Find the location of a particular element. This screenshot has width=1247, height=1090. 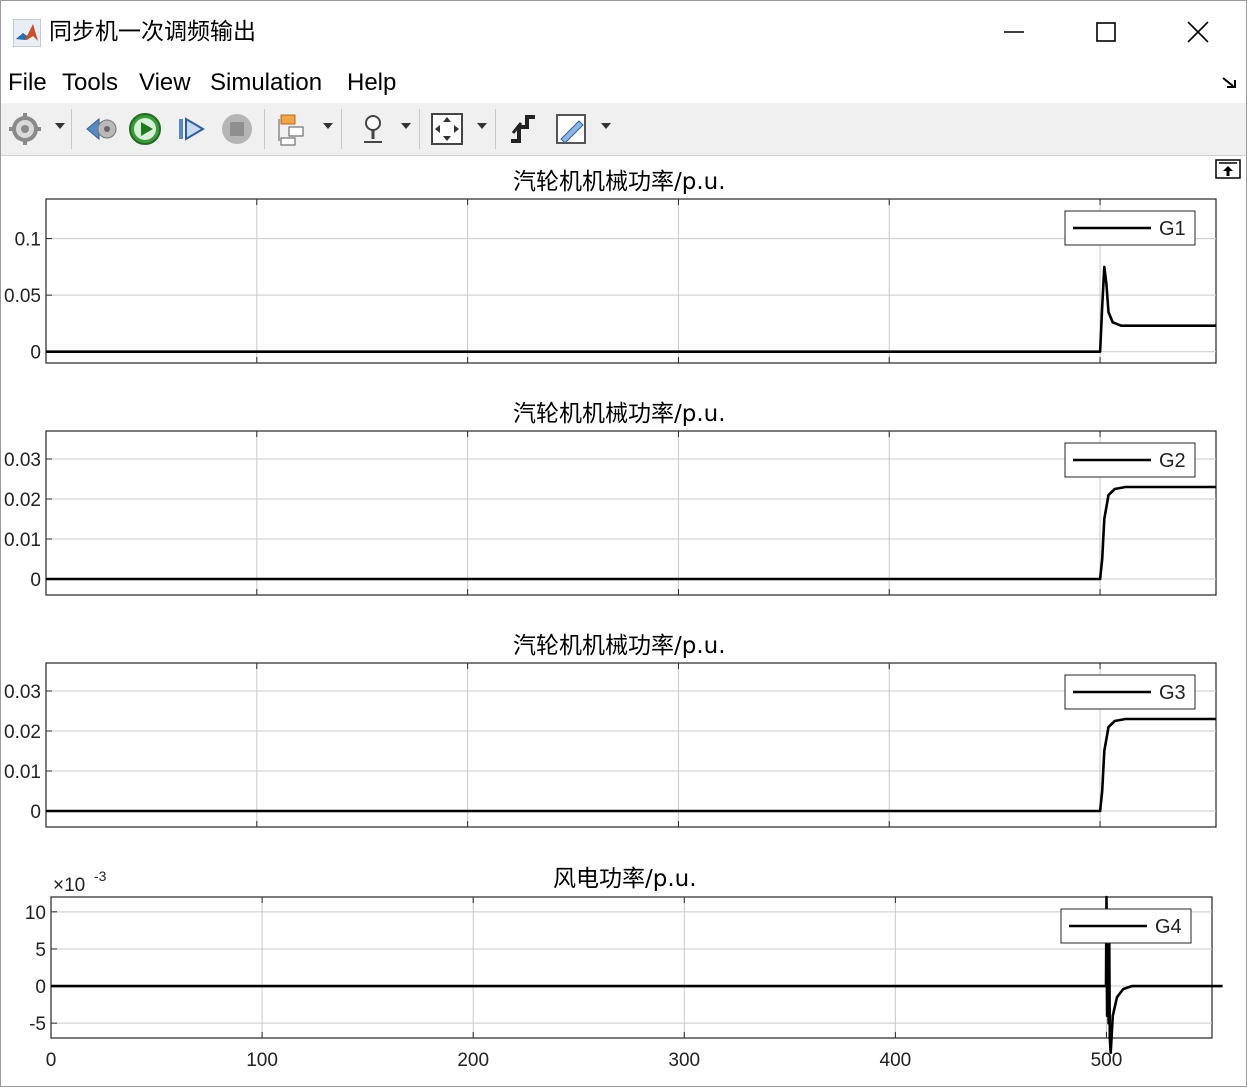

menu-help: Help is located at coordinates (371, 83).